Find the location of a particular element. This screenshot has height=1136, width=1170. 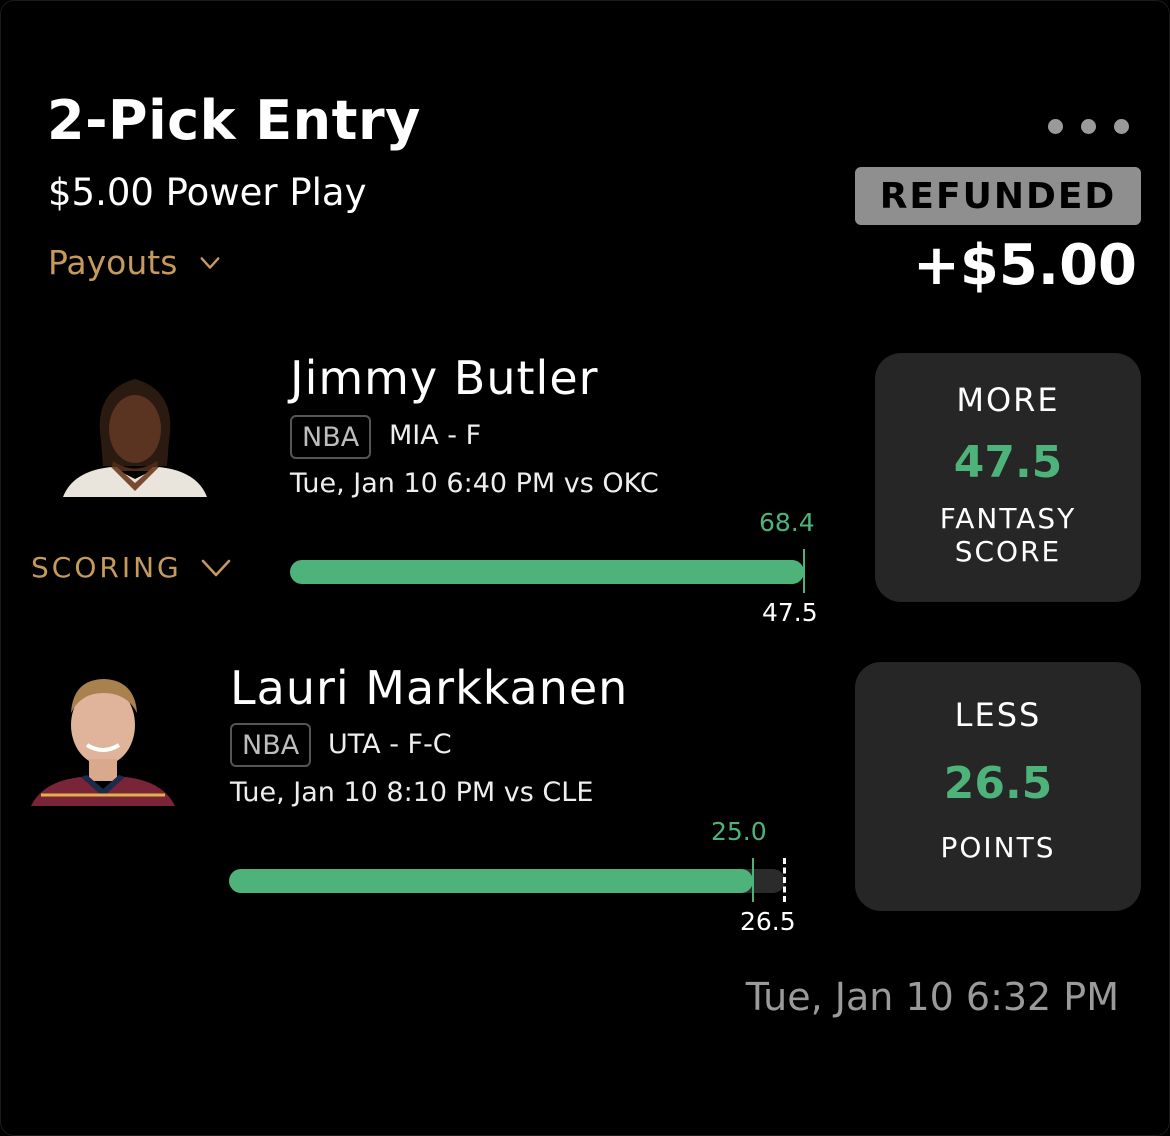

scoring-label: SCORING is located at coordinates (106, 567).